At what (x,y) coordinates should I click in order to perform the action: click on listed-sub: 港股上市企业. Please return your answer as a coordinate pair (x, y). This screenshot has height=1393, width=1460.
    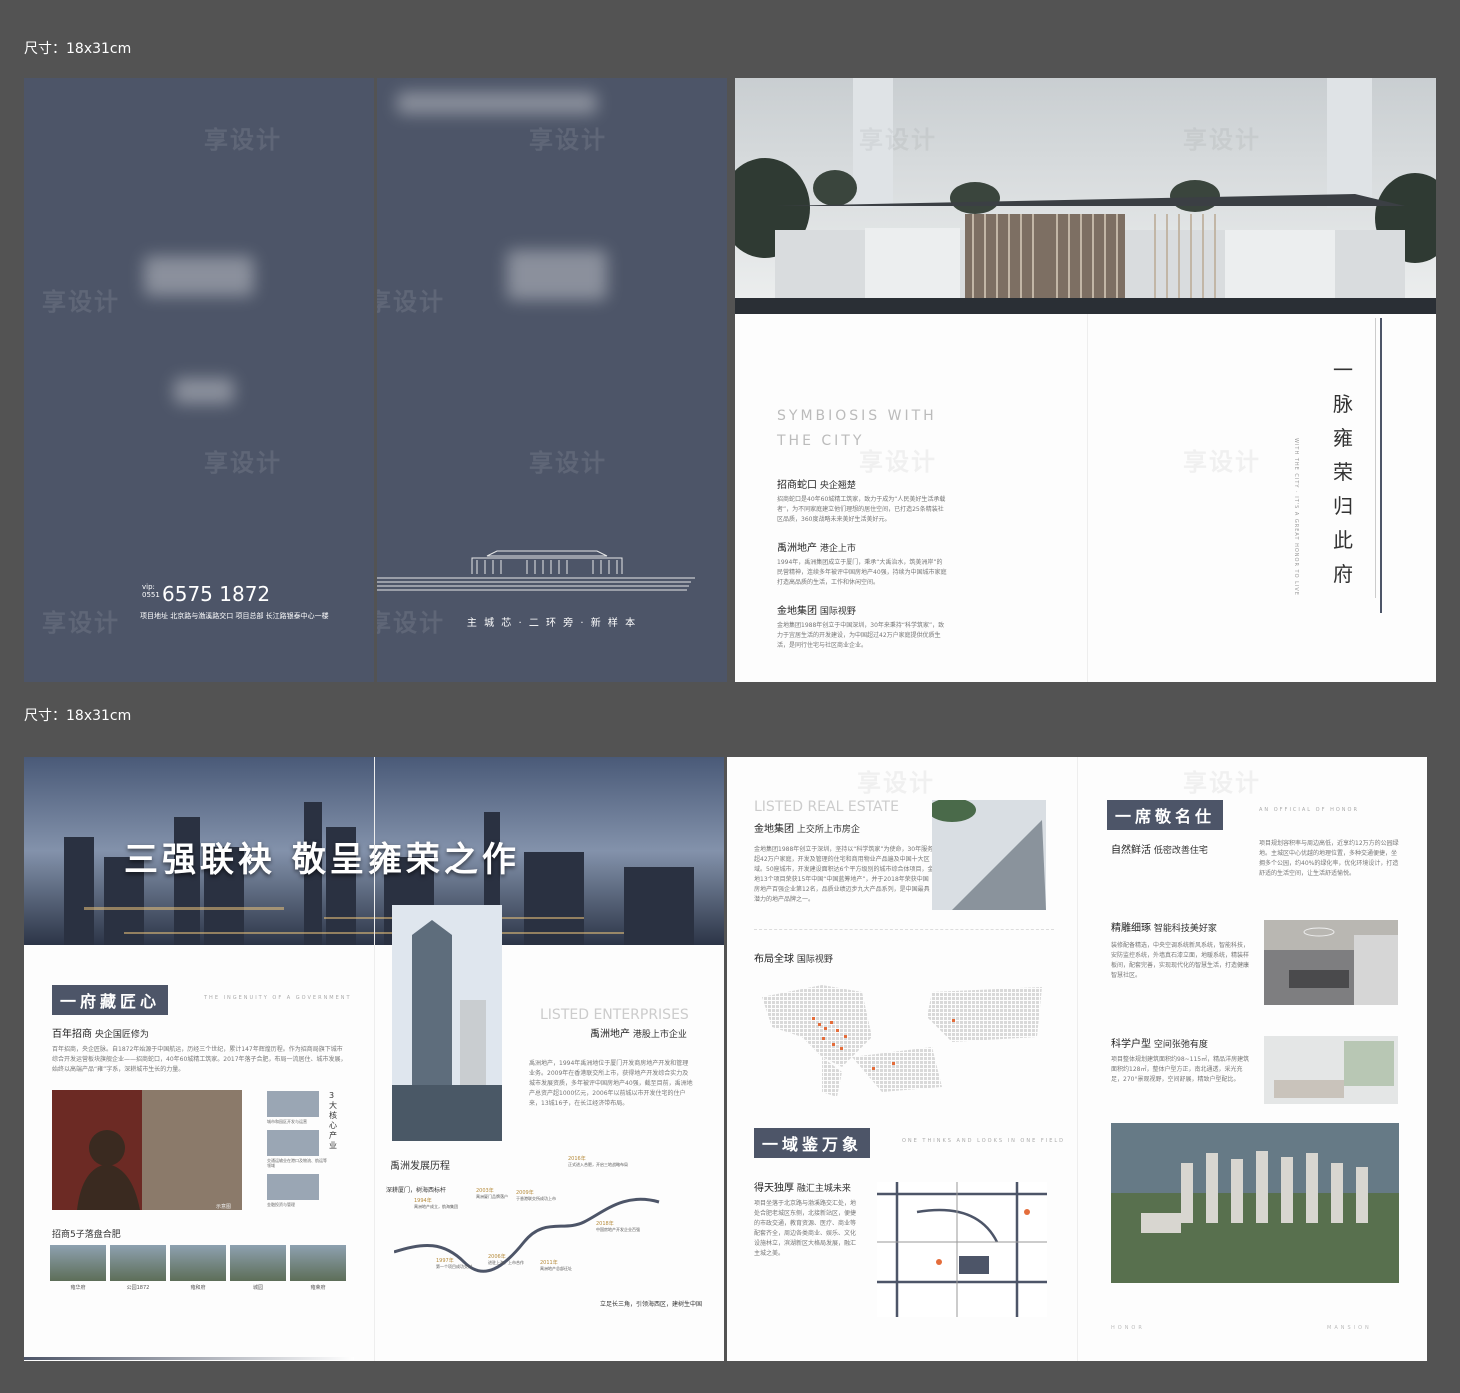
    Looking at the image, I should click on (659, 1035).